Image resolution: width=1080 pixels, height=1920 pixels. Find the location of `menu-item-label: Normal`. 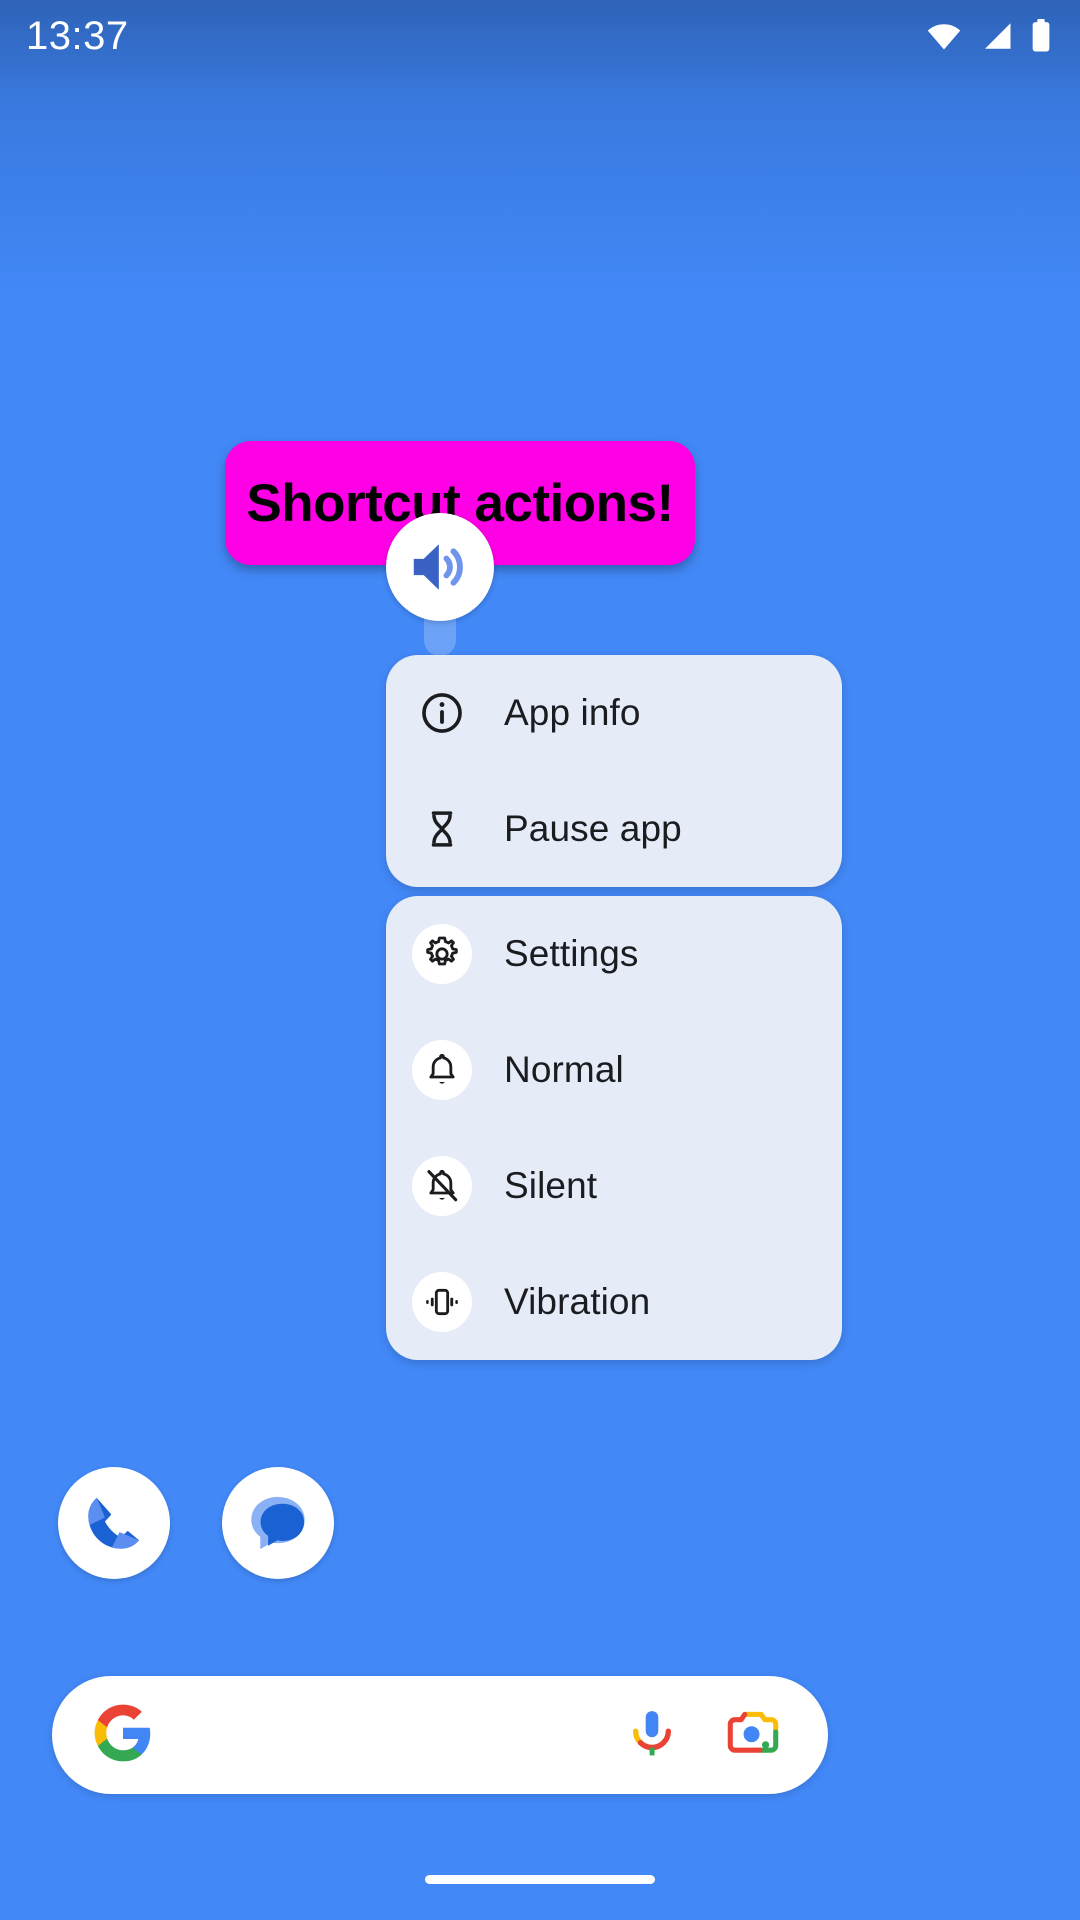

menu-item-label: Normal is located at coordinates (564, 1069).